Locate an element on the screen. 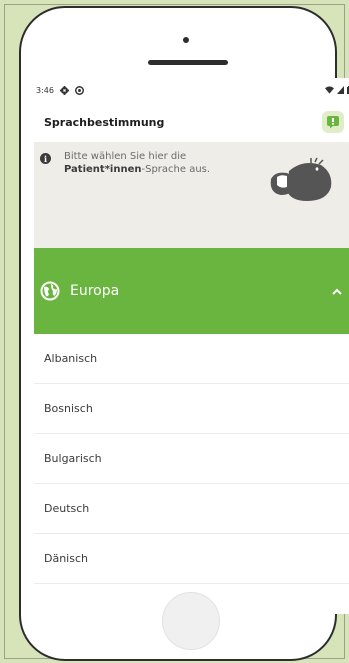 The height and width of the screenshot is (663, 349). info-line-2: Patient*innen-Sprache aus. is located at coordinates (159, 169).